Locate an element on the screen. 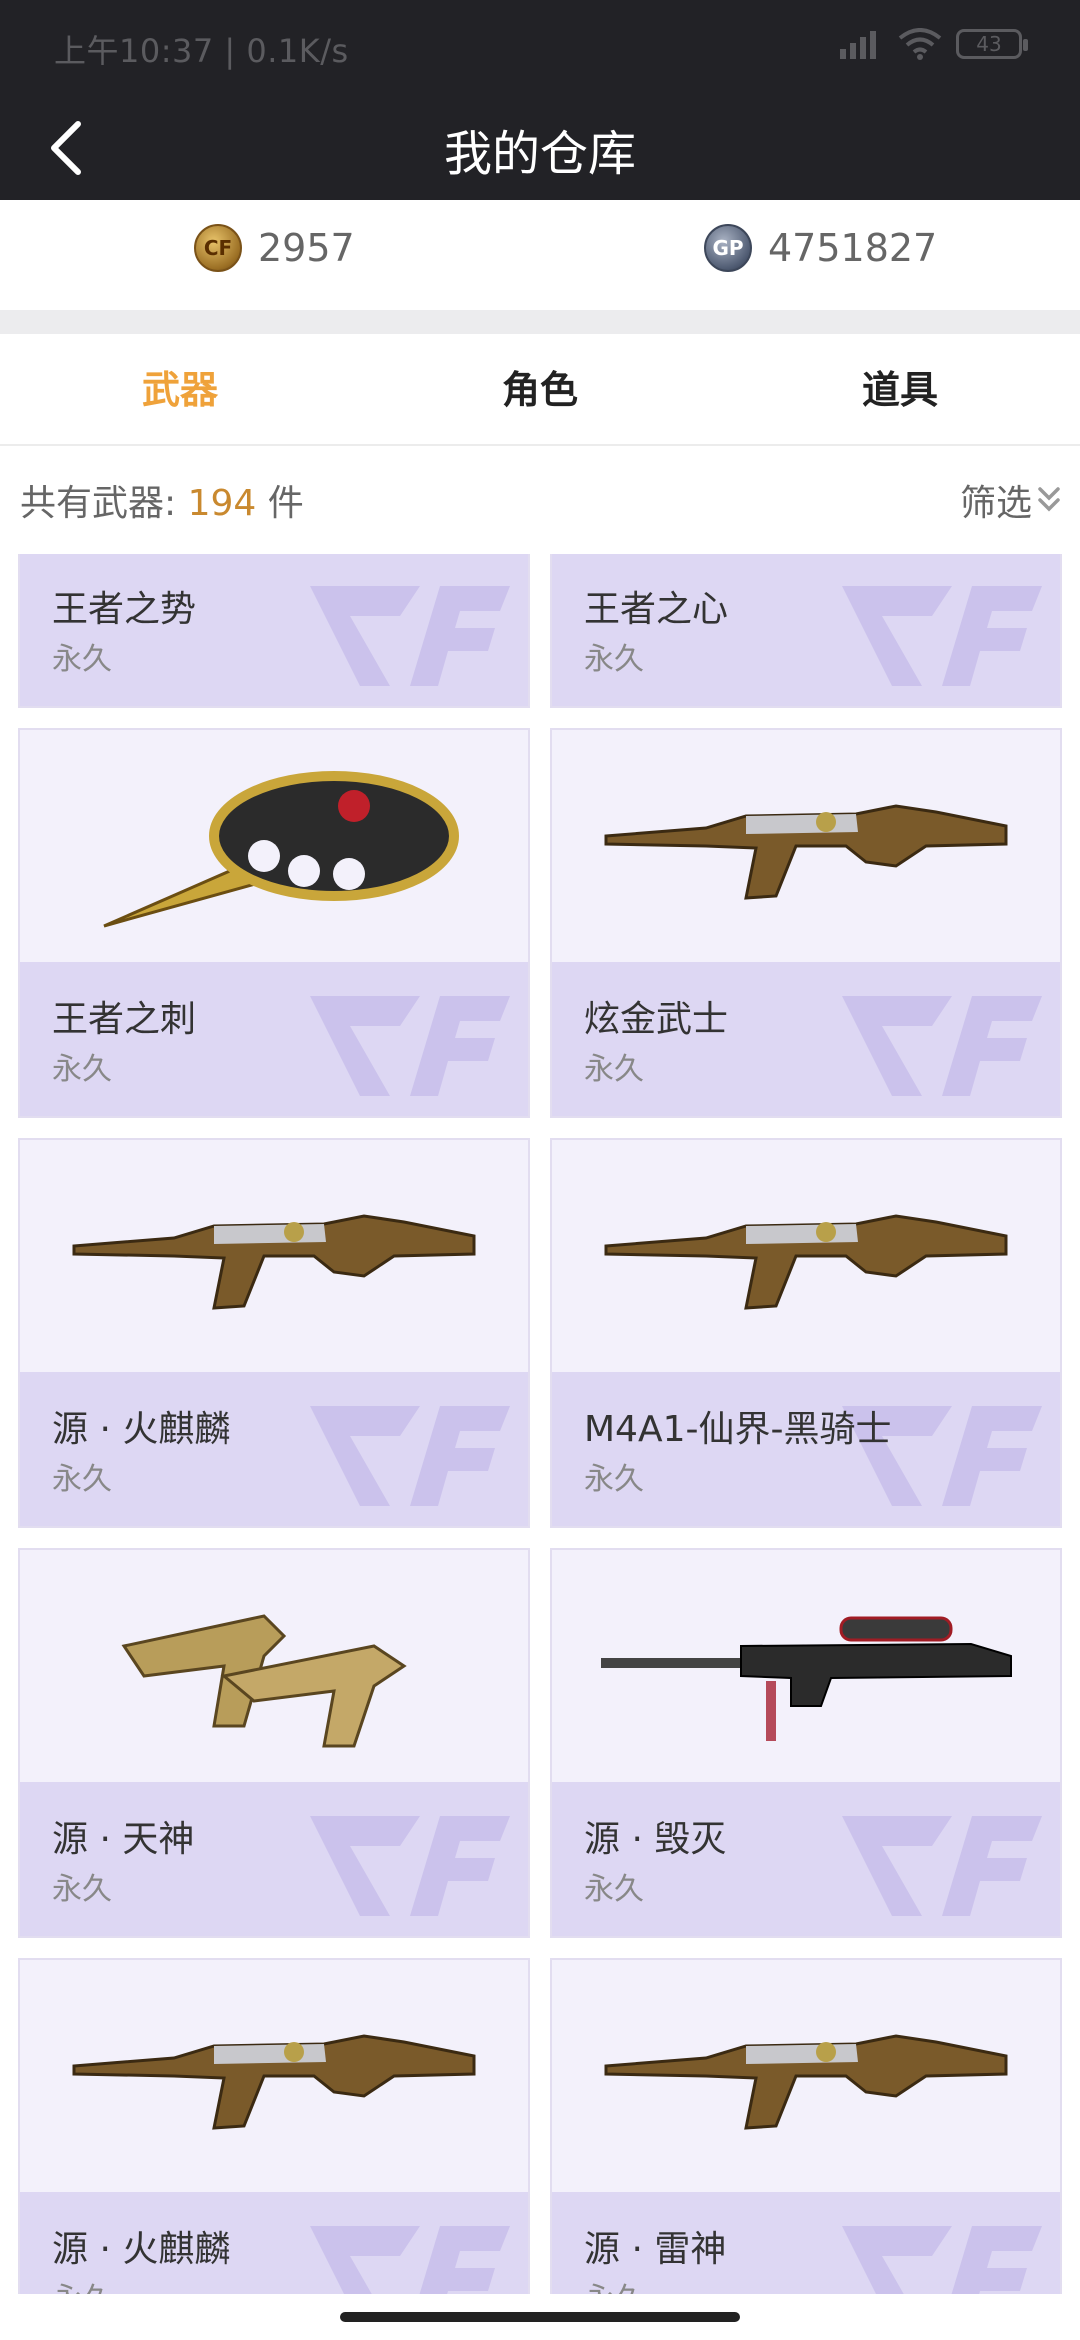 This screenshot has width=1080, height=2340. weapon-count-value: 194 is located at coordinates (222, 503).